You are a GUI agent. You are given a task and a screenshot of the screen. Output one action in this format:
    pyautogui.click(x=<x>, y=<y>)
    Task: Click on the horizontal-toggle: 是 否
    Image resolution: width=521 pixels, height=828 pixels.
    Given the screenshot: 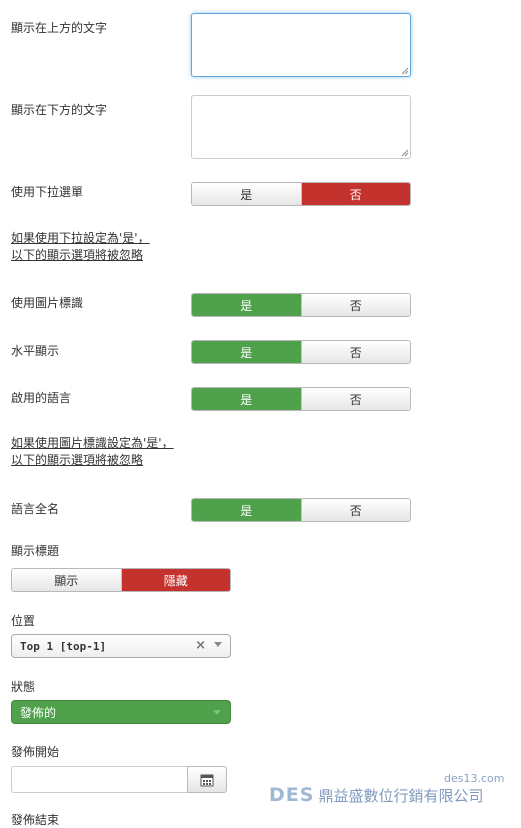 What is the action you would take?
    pyautogui.click(x=301, y=352)
    